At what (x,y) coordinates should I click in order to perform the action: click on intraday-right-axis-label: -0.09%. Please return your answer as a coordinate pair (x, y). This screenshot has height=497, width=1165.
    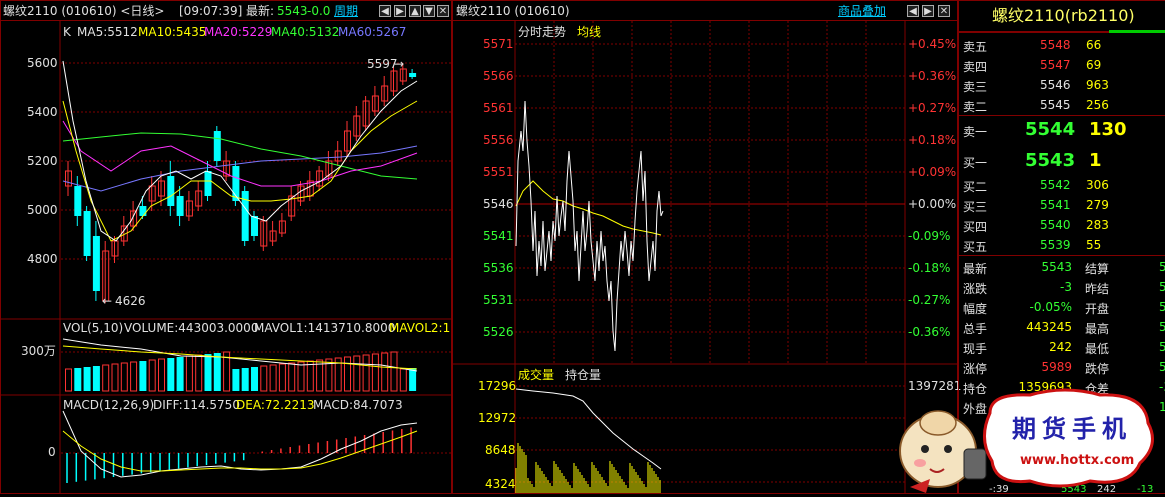
    Looking at the image, I should click on (929, 236).